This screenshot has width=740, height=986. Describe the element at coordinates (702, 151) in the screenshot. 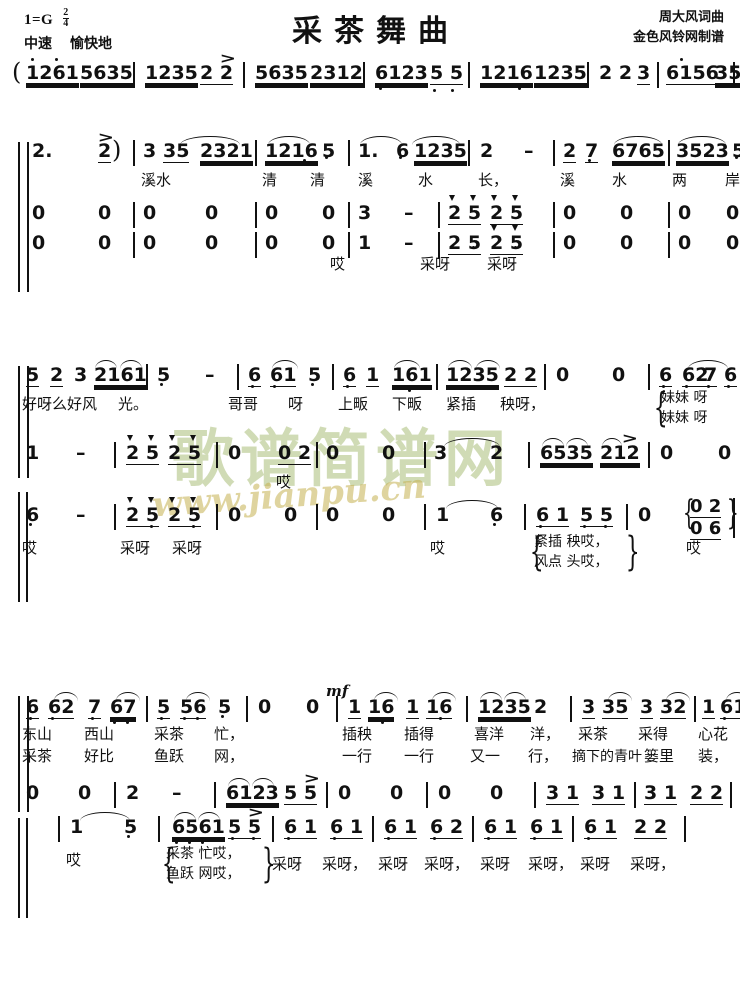

I see `note-group: 3523` at that location.